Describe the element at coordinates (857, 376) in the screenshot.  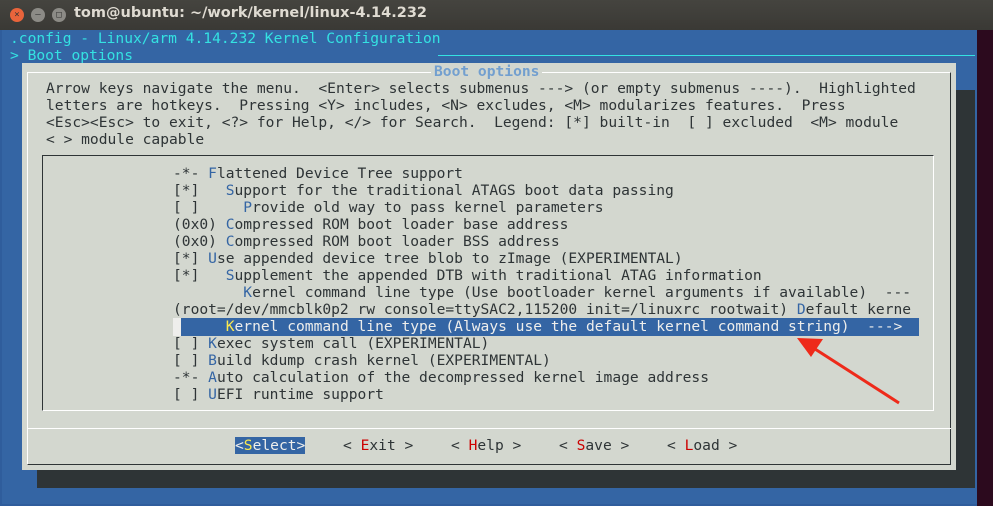
I see `arrow-shaft` at that location.